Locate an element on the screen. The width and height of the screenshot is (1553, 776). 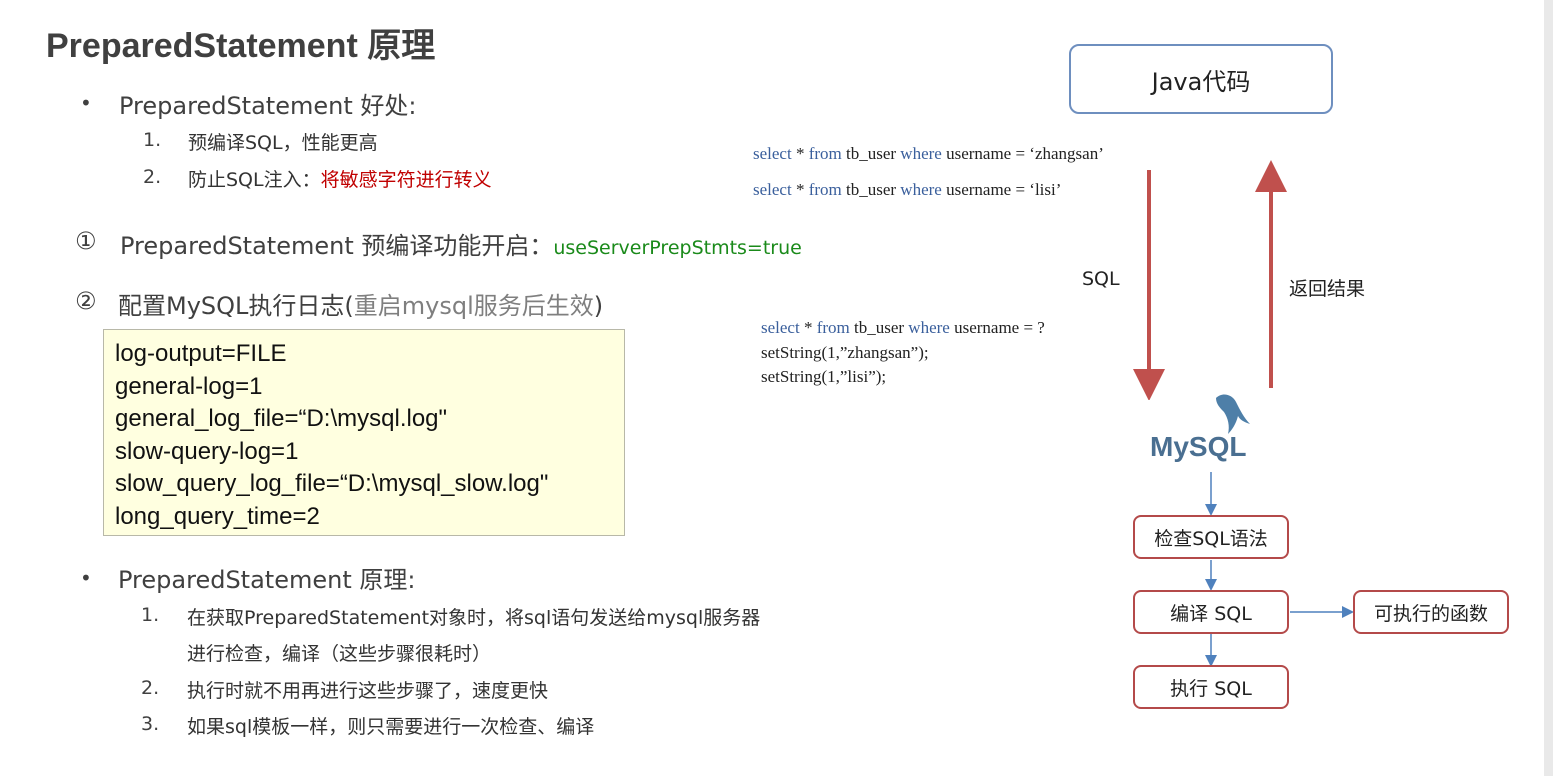
principle-num: 1. is located at coordinates (150, 615).